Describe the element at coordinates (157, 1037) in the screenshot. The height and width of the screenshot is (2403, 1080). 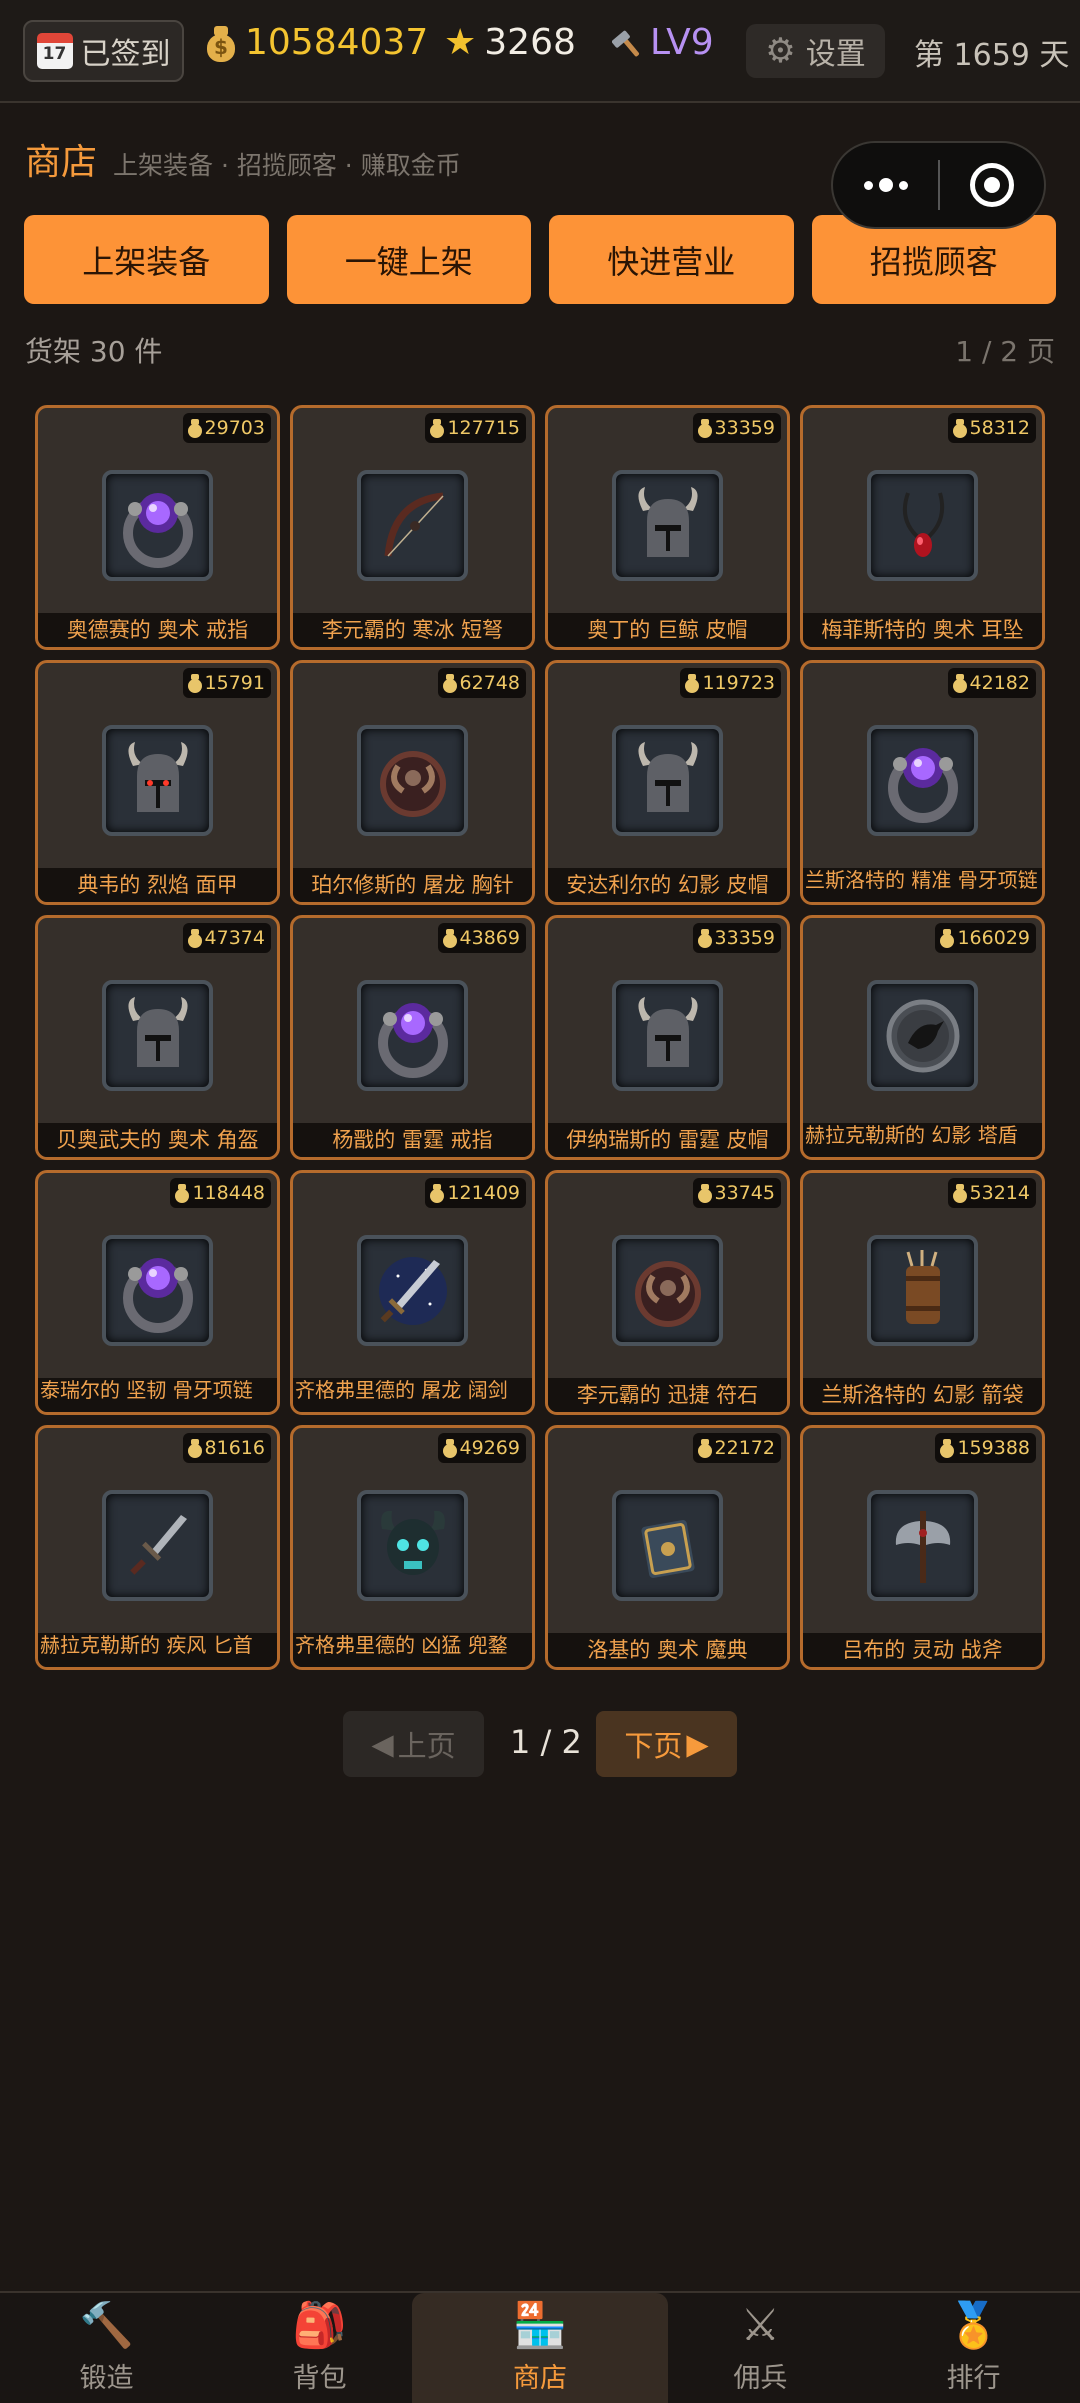
I see `shop-item-card: 47374 贝奥武夫的 奥术 角盔` at that location.